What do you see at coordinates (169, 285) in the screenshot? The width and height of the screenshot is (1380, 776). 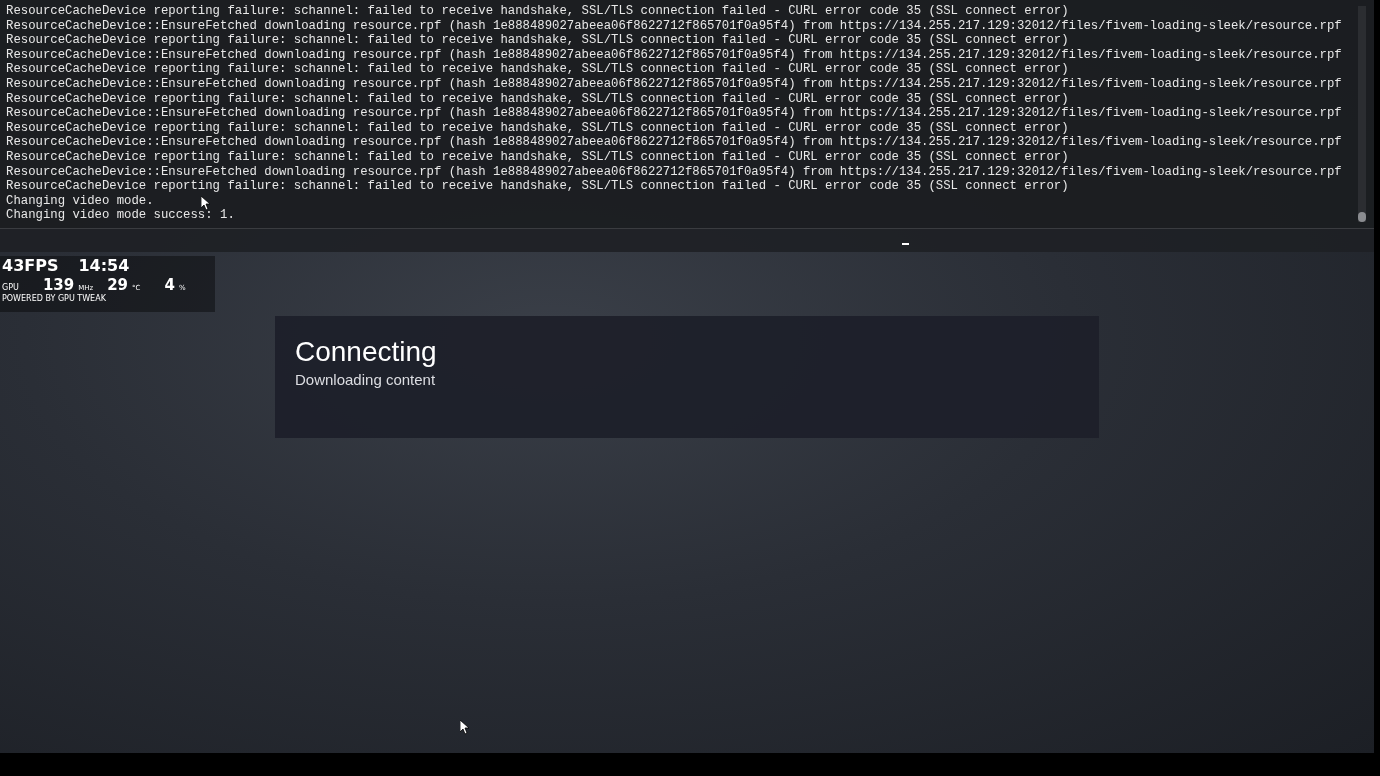 I see `gpu-load-value: 4` at bounding box center [169, 285].